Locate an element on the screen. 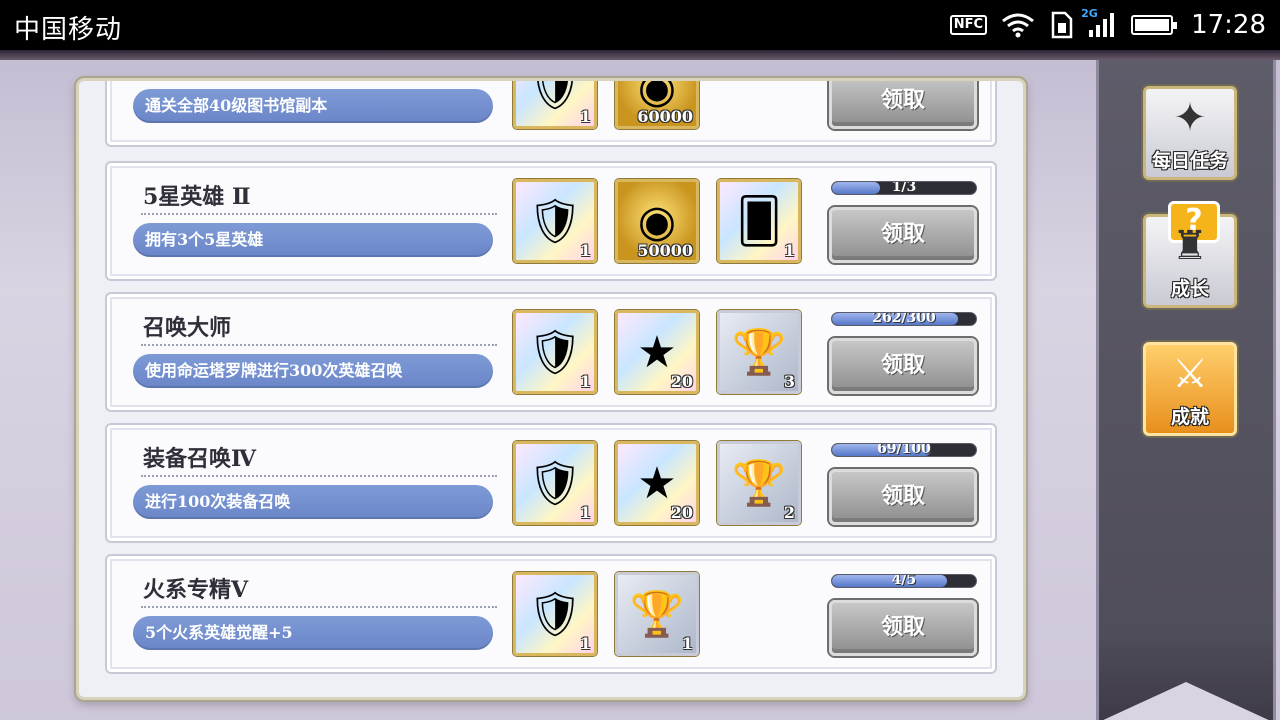  progress-bar: 1/3 is located at coordinates (904, 188).